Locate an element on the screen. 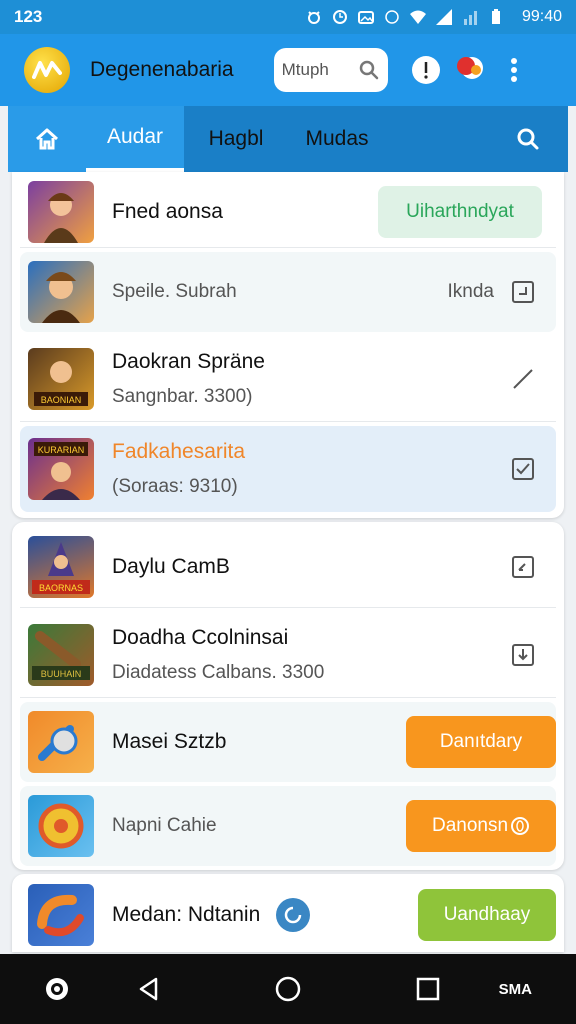 This screenshot has width=576, height=1024. signal-weak-icon is located at coordinates (470, 18).